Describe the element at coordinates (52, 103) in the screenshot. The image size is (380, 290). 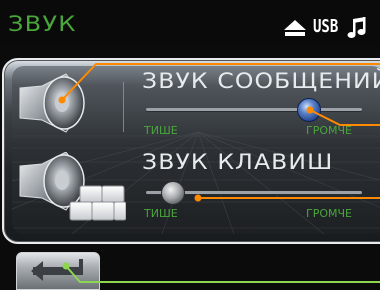
I see `speaker-icon` at that location.